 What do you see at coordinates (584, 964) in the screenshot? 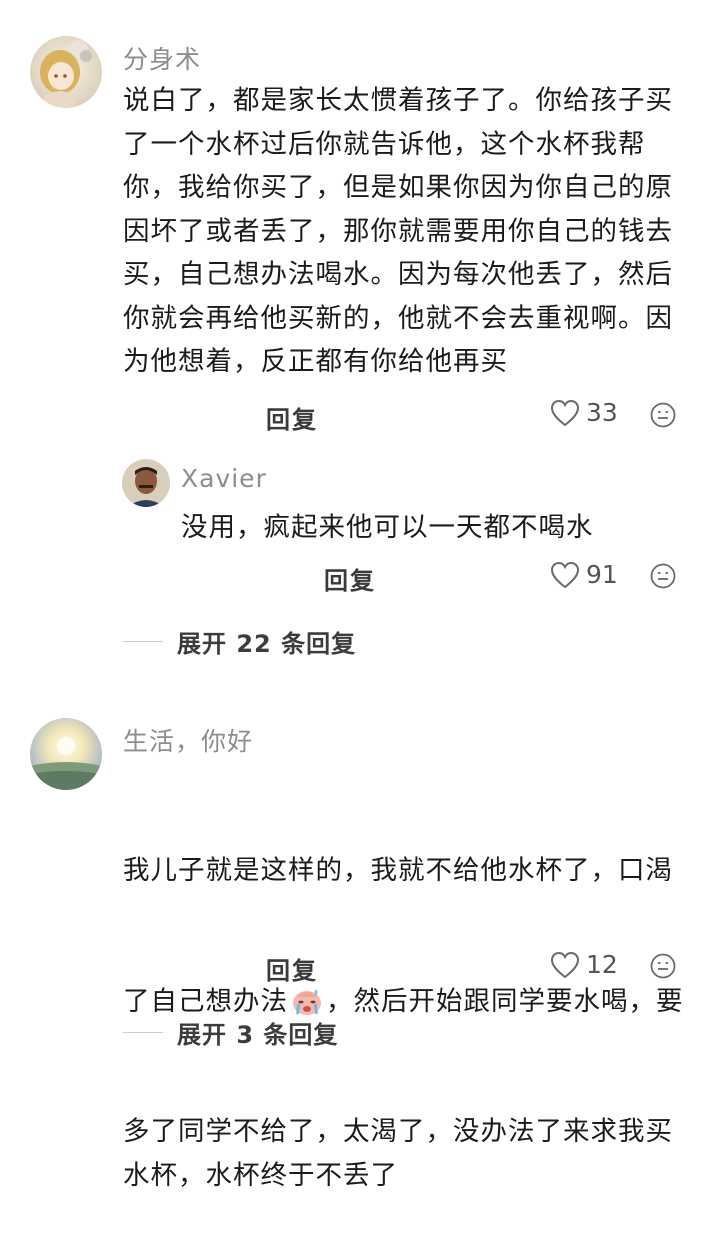
I see `like-button: 12` at bounding box center [584, 964].